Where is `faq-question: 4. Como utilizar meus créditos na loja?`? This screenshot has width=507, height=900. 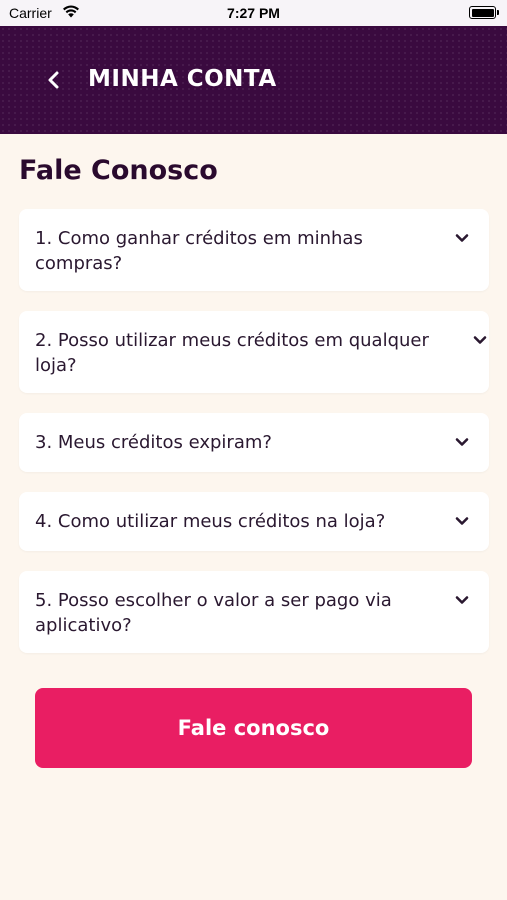 faq-question: 4. Como utilizar meus créditos na loja? is located at coordinates (210, 521).